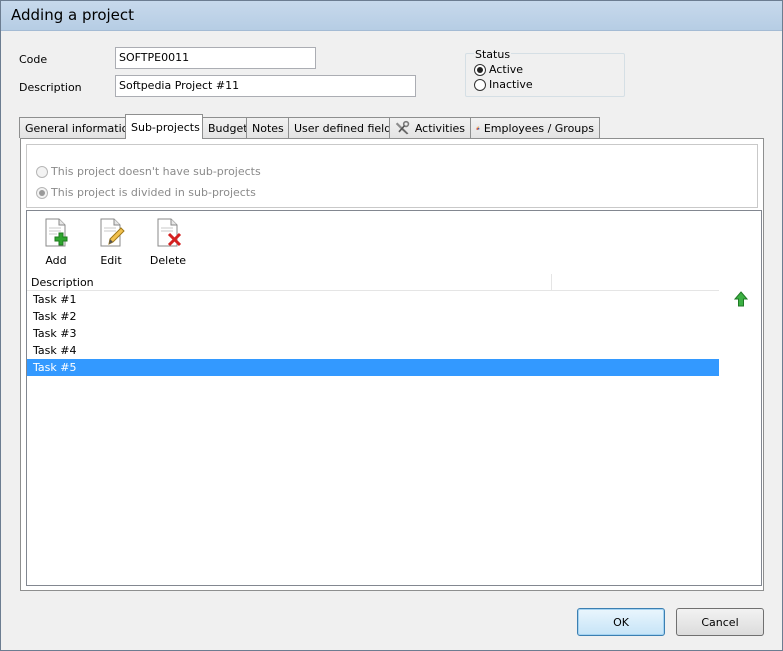 The image size is (783, 651). Describe the element at coordinates (215, 58) in the screenshot. I see `code-field: SOFTPE0011` at that location.